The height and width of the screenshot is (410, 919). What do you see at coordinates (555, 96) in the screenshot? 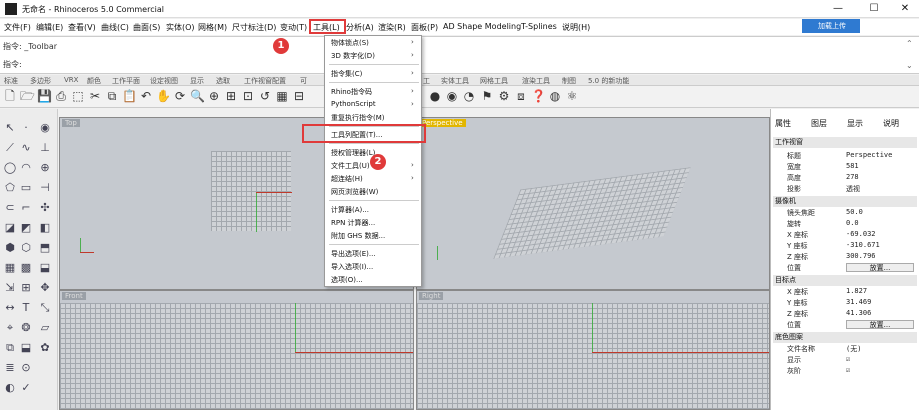
I see `render-icon: ◍` at bounding box center [555, 96].